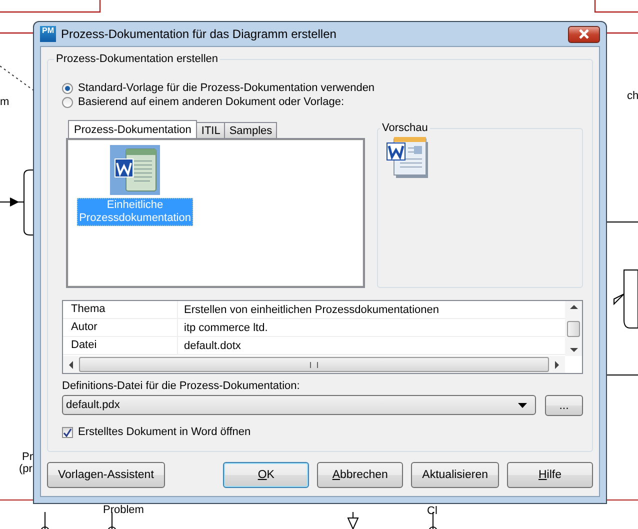  What do you see at coordinates (405, 128) in the screenshot?
I see `preview-title: Vorschau` at bounding box center [405, 128].